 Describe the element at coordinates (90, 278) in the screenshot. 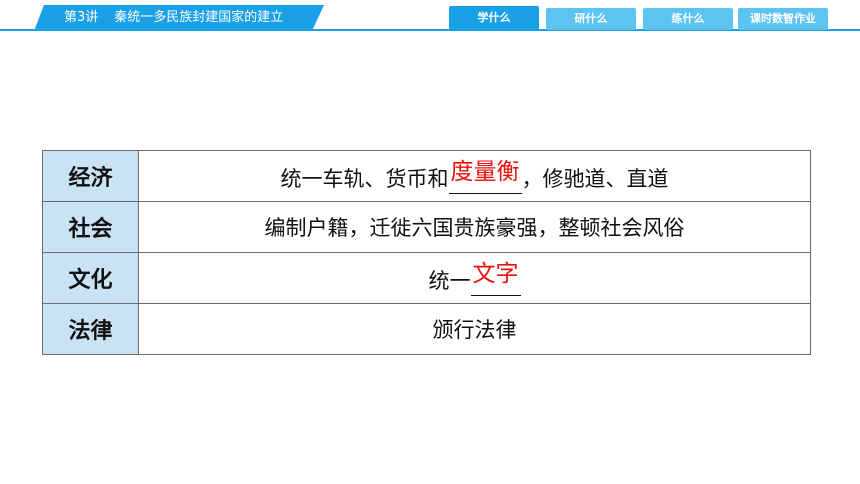

I see `row-heading: 文化` at that location.